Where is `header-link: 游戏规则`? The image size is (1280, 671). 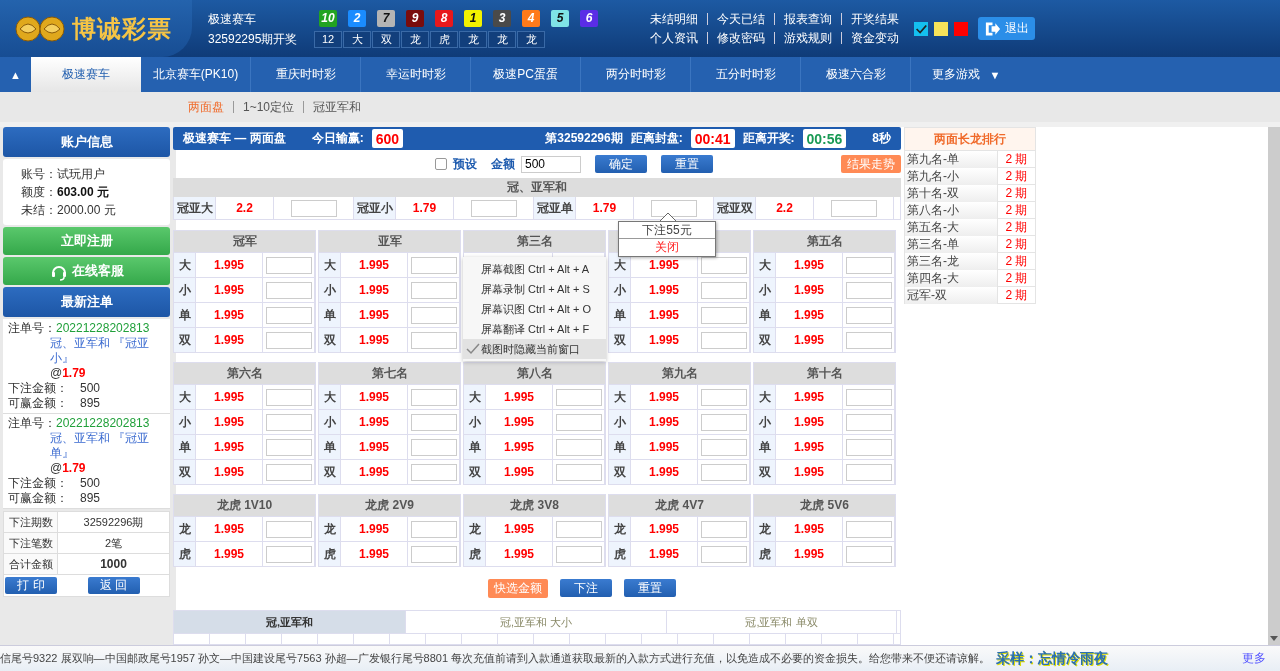 header-link: 游戏规则 is located at coordinates (808, 38).